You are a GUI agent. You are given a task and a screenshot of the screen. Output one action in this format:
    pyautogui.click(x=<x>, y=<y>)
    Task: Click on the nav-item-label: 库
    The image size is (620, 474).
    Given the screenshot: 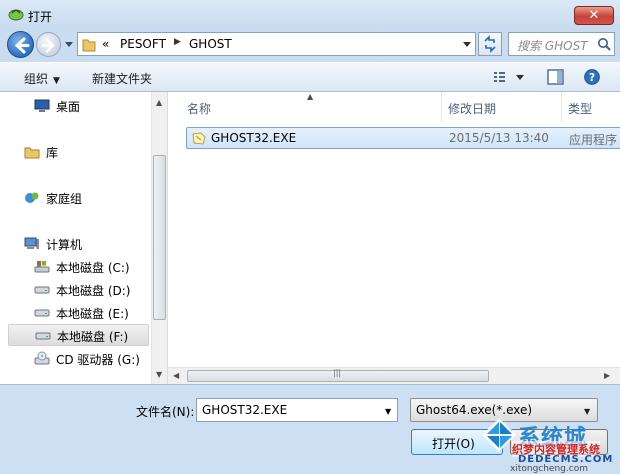 What is the action you would take?
    pyautogui.click(x=52, y=153)
    